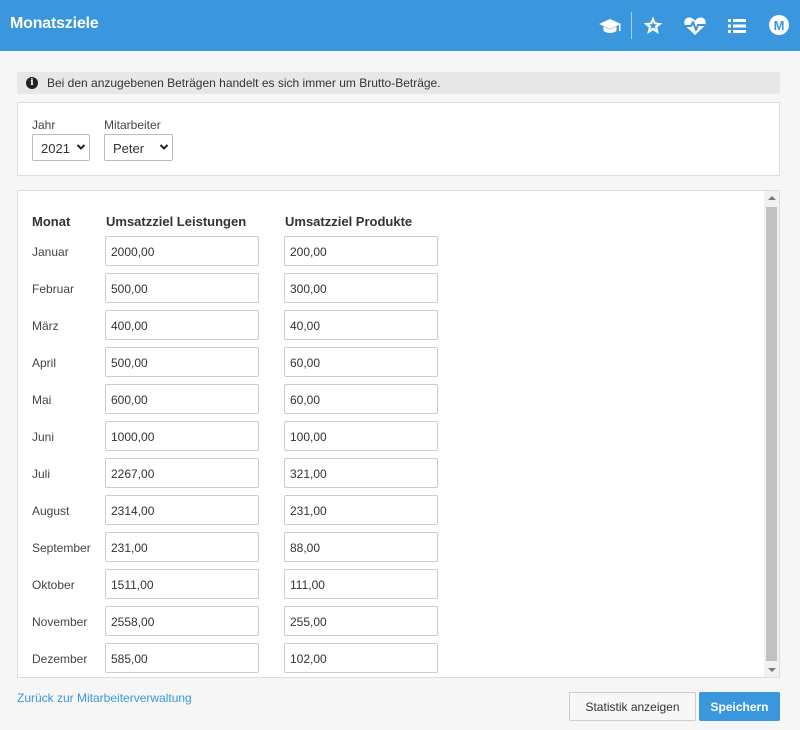 Image resolution: width=800 pixels, height=730 pixels. Describe the element at coordinates (60, 659) in the screenshot. I see `month-label: Dezember` at that location.